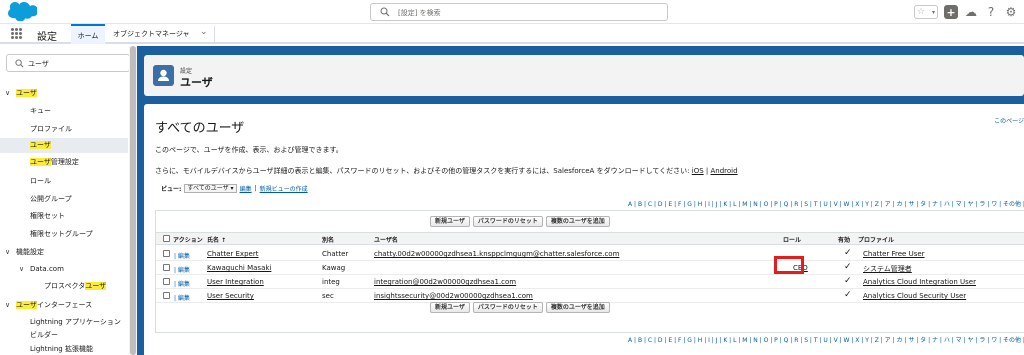 Image resolution: width=1024 pixels, height=355 pixels. What do you see at coordinates (133, 200) in the screenshot?
I see `sidebar-scroll-thumb` at bounding box center [133, 200].